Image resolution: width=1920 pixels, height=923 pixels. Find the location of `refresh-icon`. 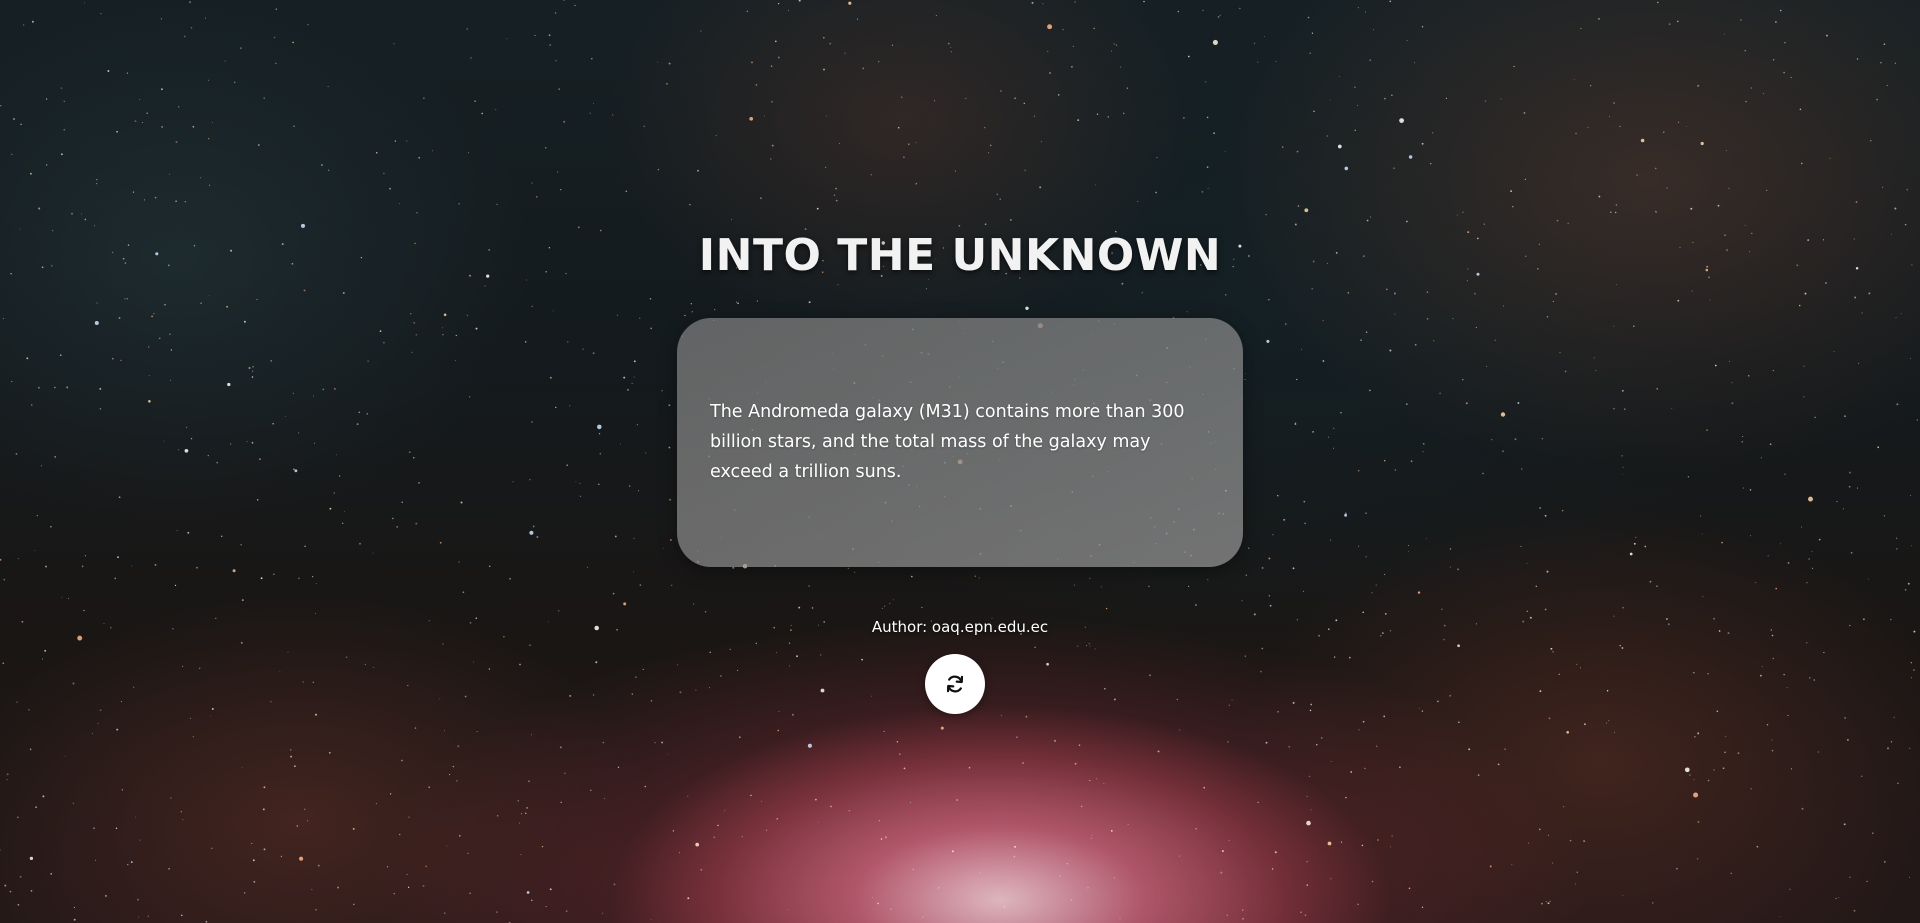

refresh-icon is located at coordinates (955, 684).